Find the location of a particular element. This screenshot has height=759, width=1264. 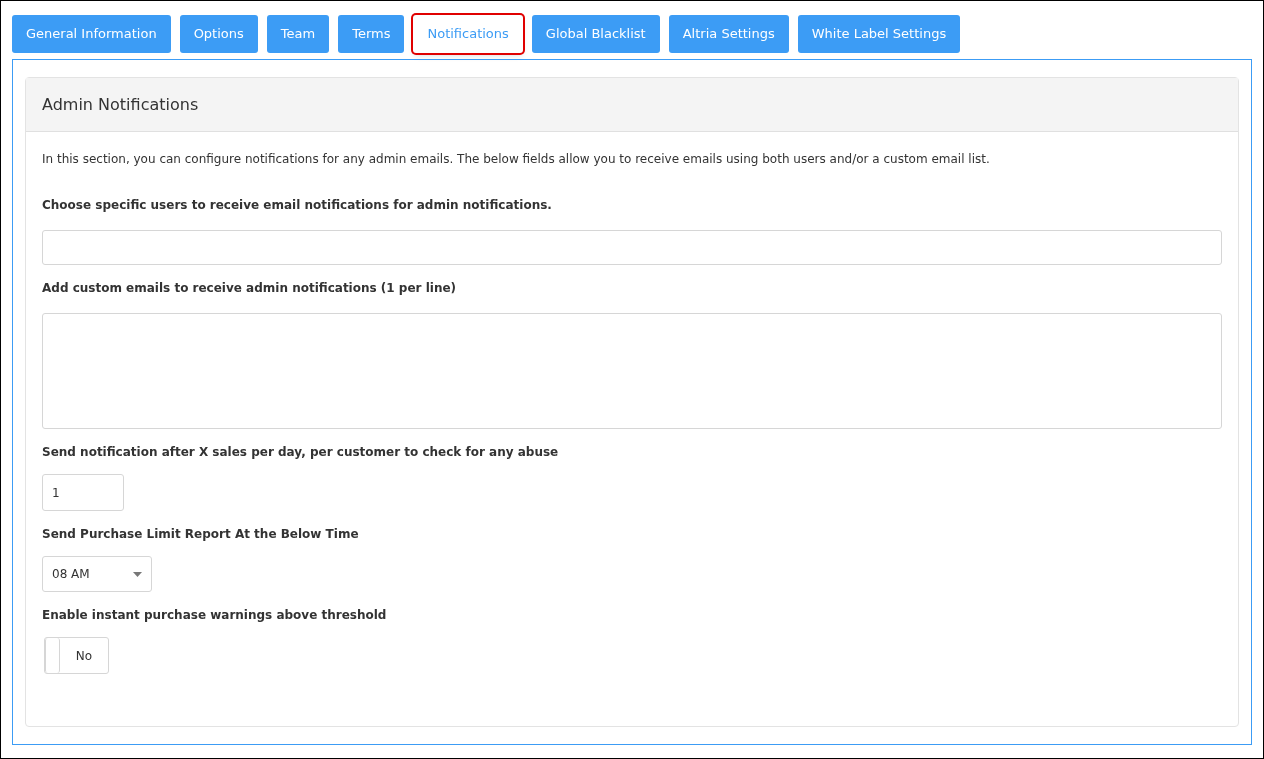

sales-count-field: 1 is located at coordinates (83, 492).